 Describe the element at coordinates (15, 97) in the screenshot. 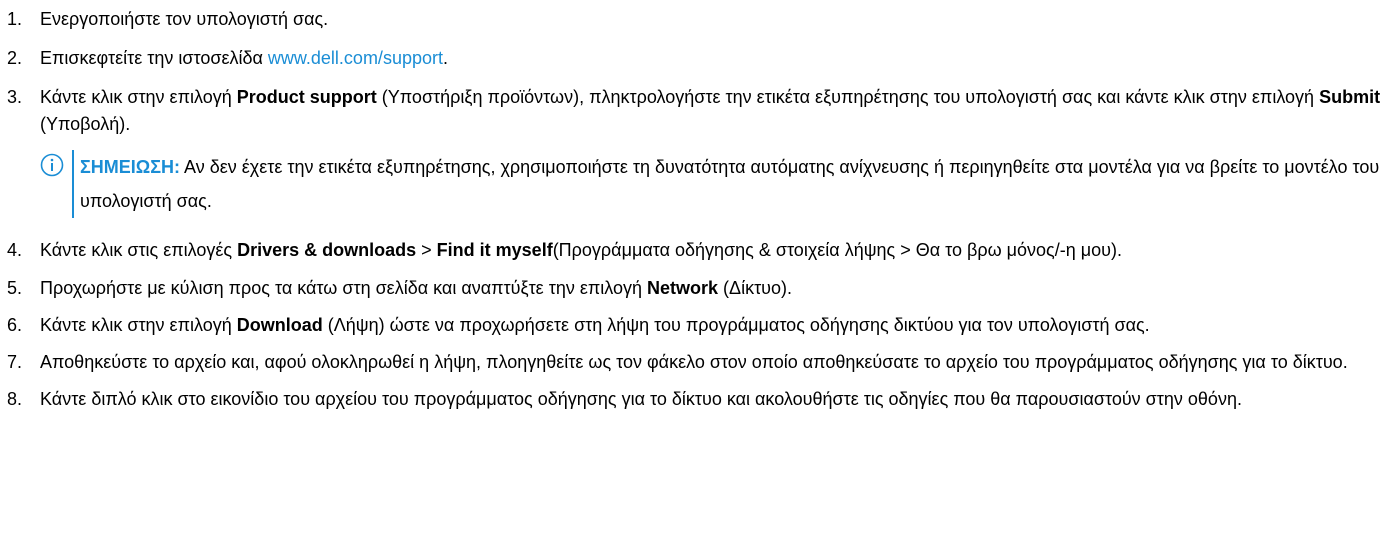

I see `step-number: 3.` at that location.